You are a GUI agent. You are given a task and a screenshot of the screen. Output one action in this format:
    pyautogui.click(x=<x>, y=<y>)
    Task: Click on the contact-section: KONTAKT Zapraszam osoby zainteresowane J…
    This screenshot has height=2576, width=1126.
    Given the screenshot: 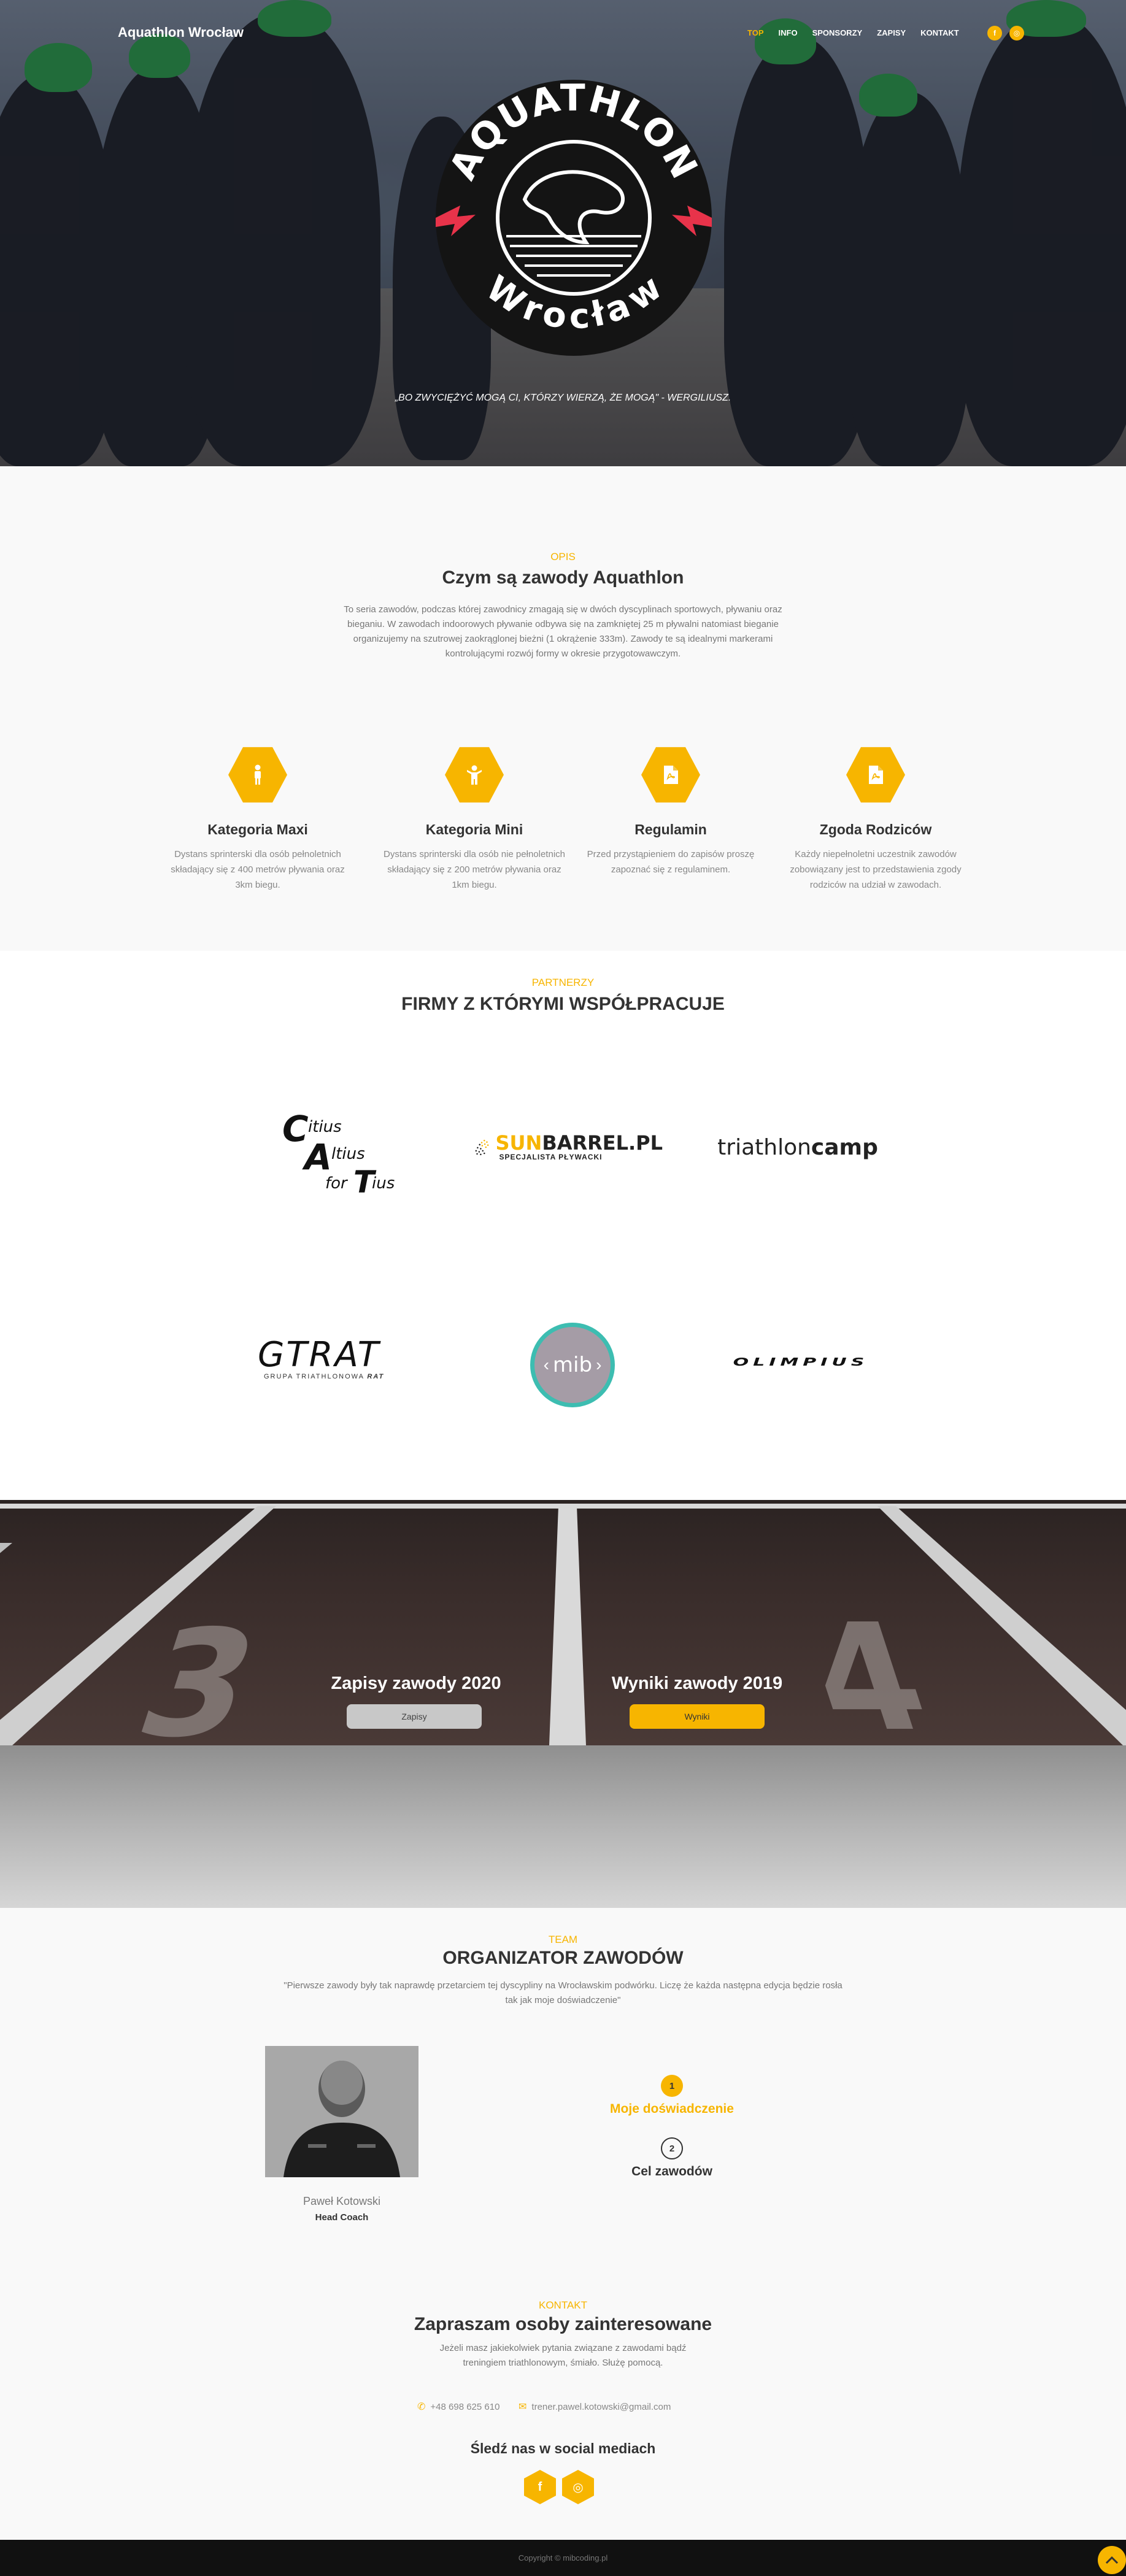 What is the action you would take?
    pyautogui.click(x=563, y=2408)
    